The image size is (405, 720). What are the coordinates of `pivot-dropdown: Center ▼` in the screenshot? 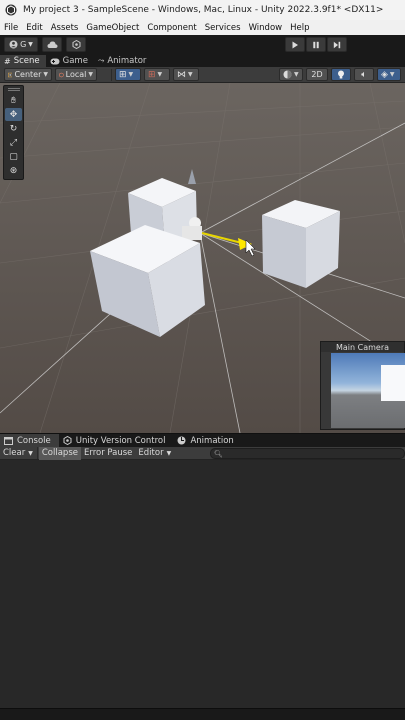 It's located at (28, 74).